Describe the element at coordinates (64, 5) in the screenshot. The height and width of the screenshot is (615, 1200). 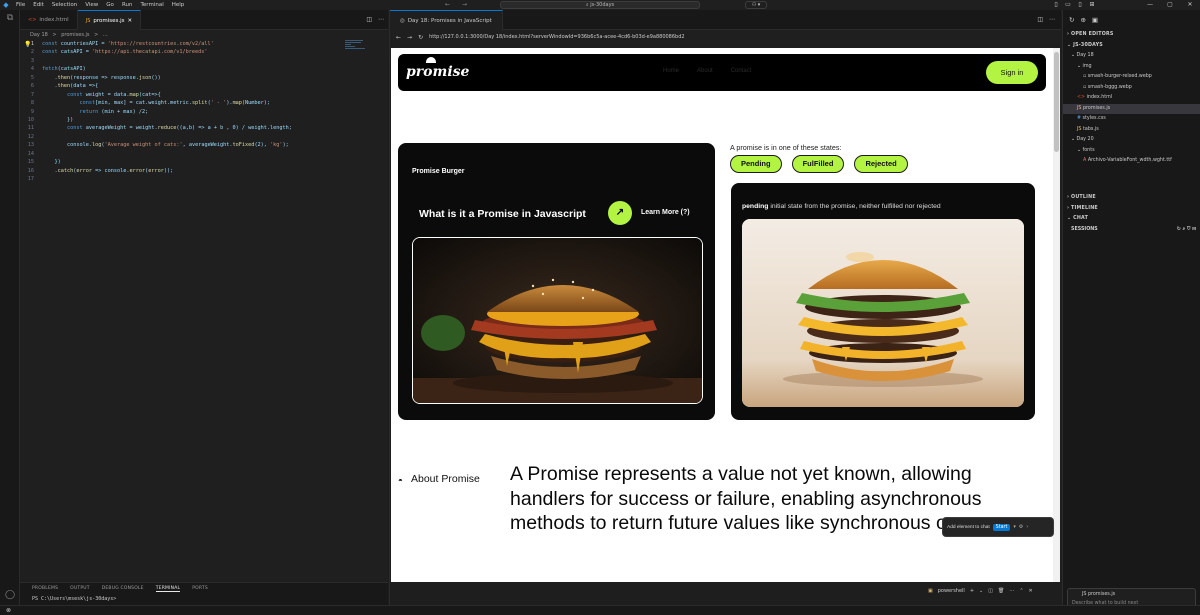
I see `menu-selection: Selection` at that location.